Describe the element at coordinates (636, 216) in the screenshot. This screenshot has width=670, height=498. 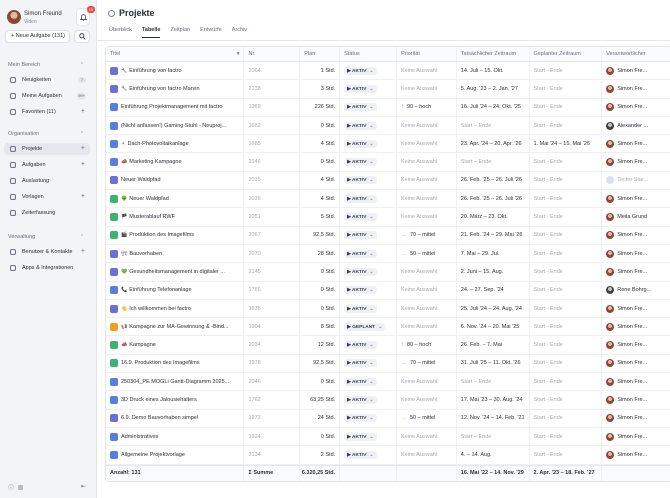
I see `owner-cell: Meila Grund` at that location.